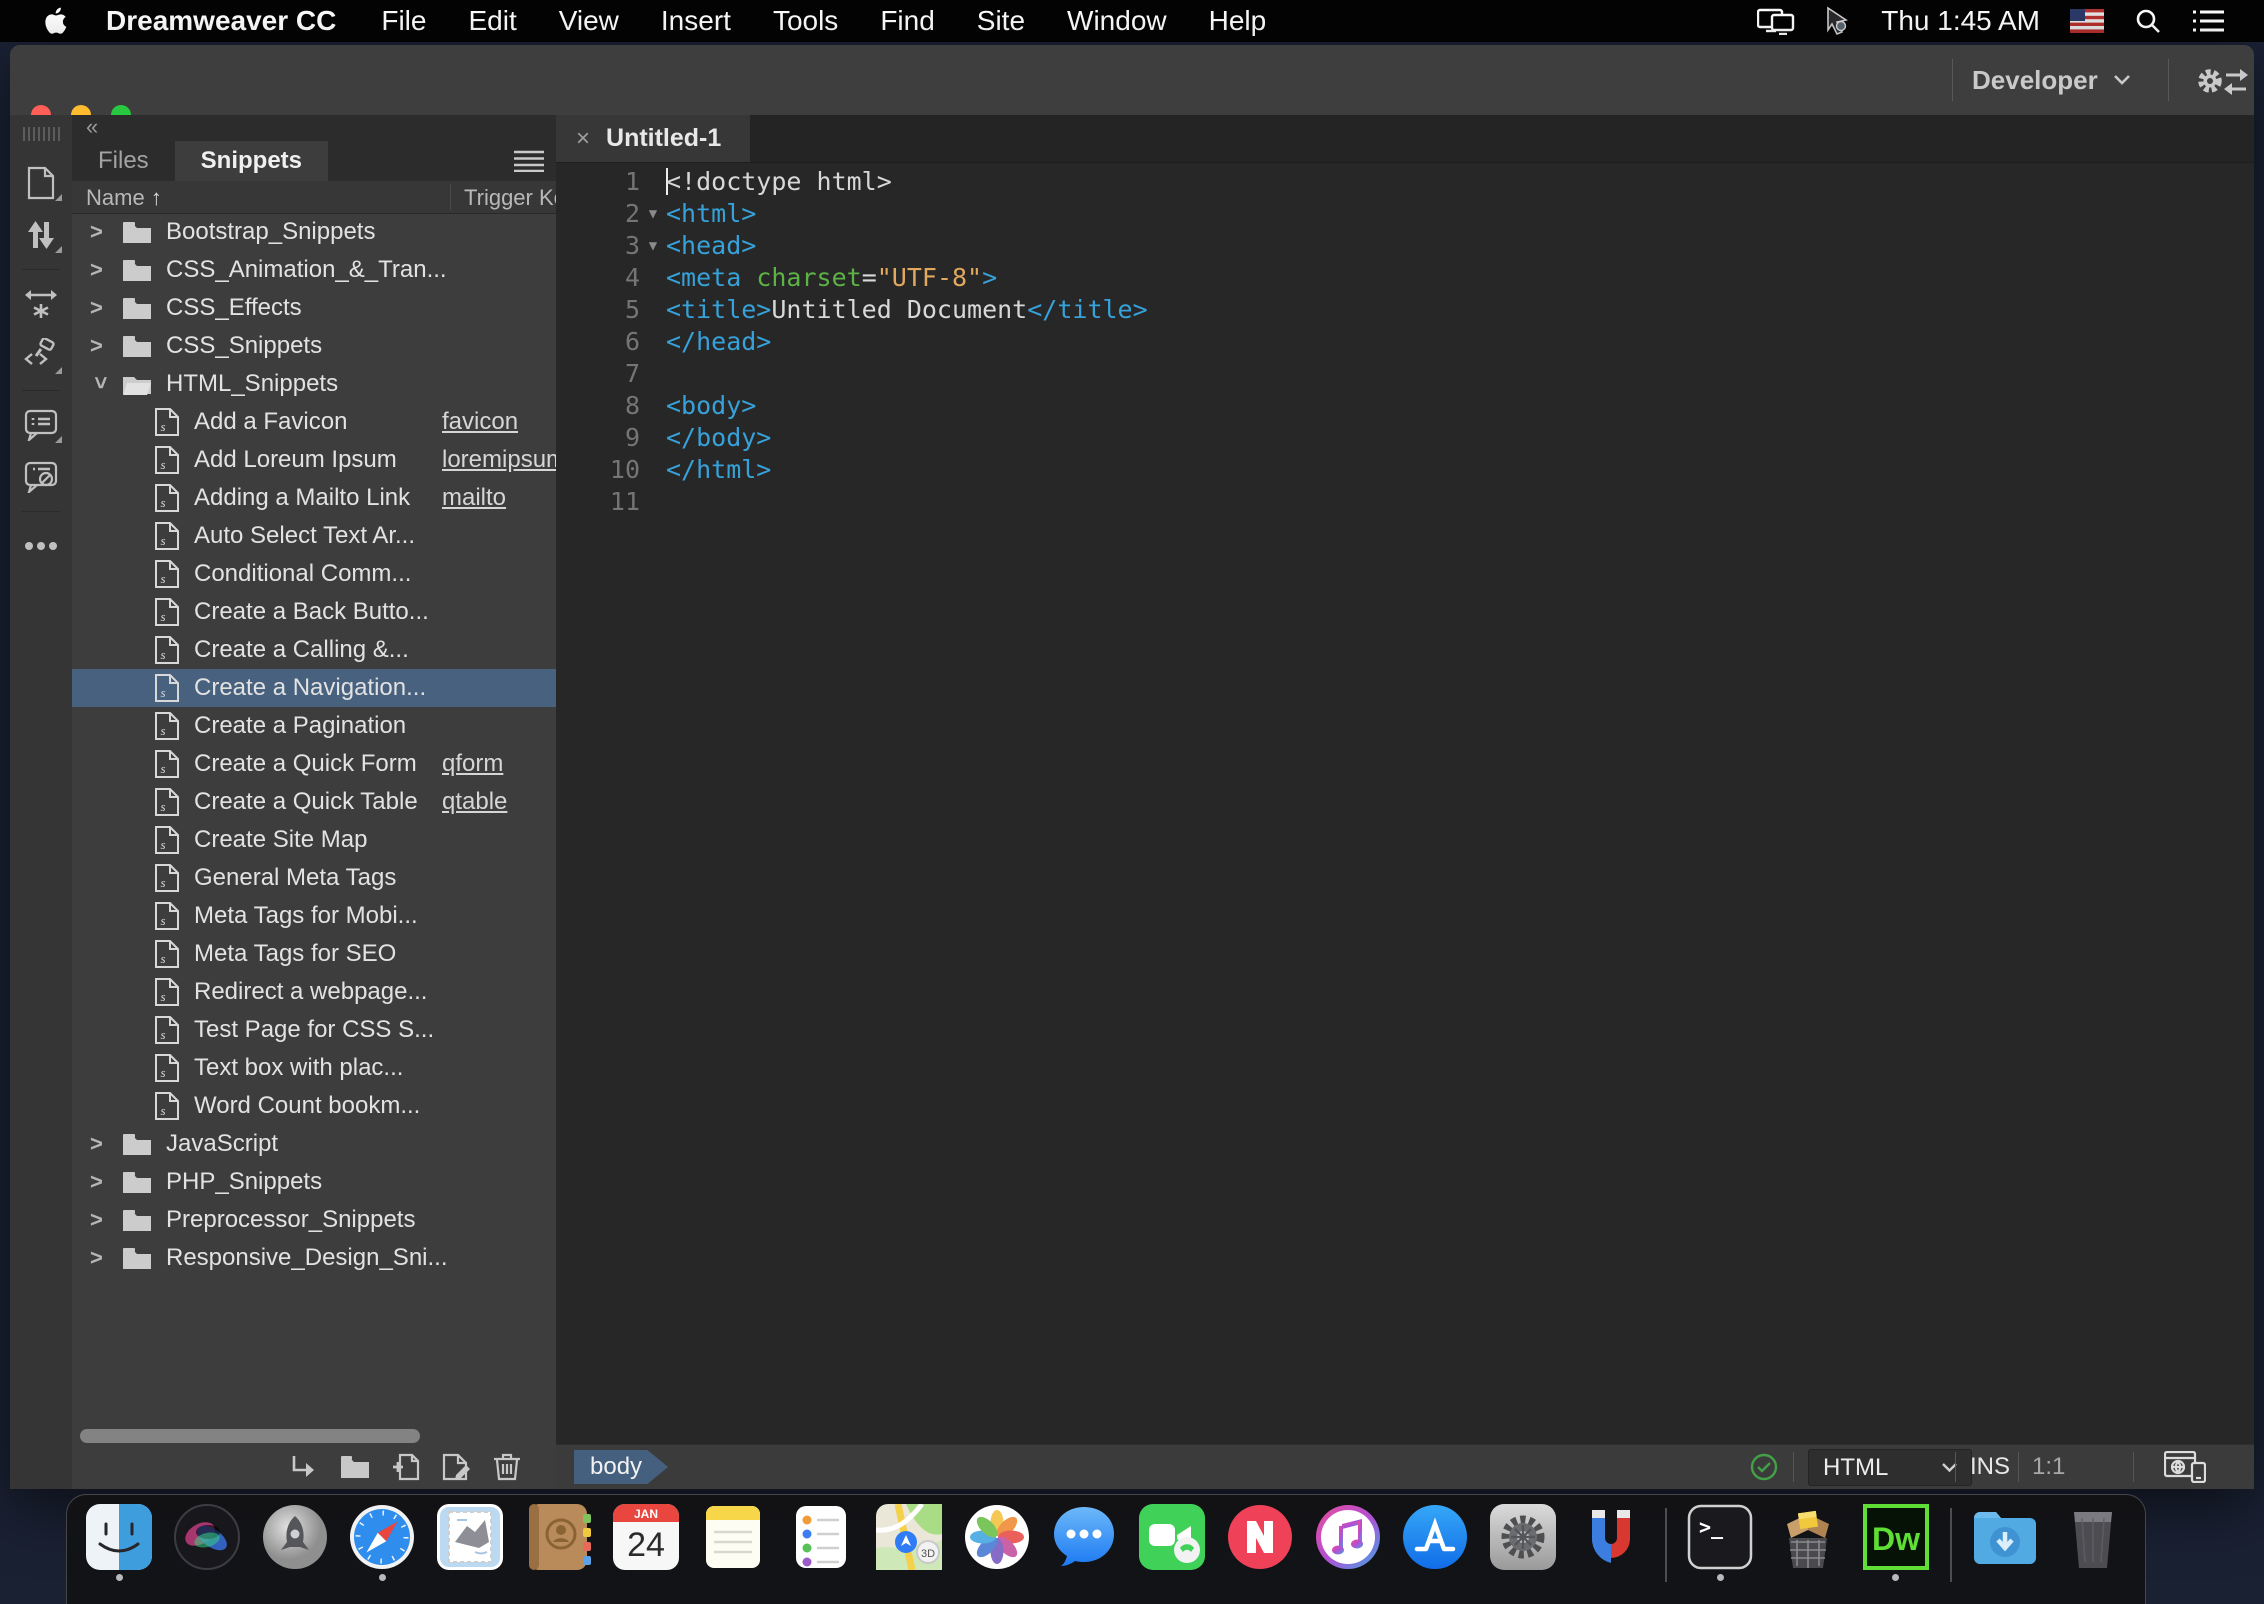  What do you see at coordinates (314, 726) in the screenshot?
I see `snippet-row: s Create a Pagination` at bounding box center [314, 726].